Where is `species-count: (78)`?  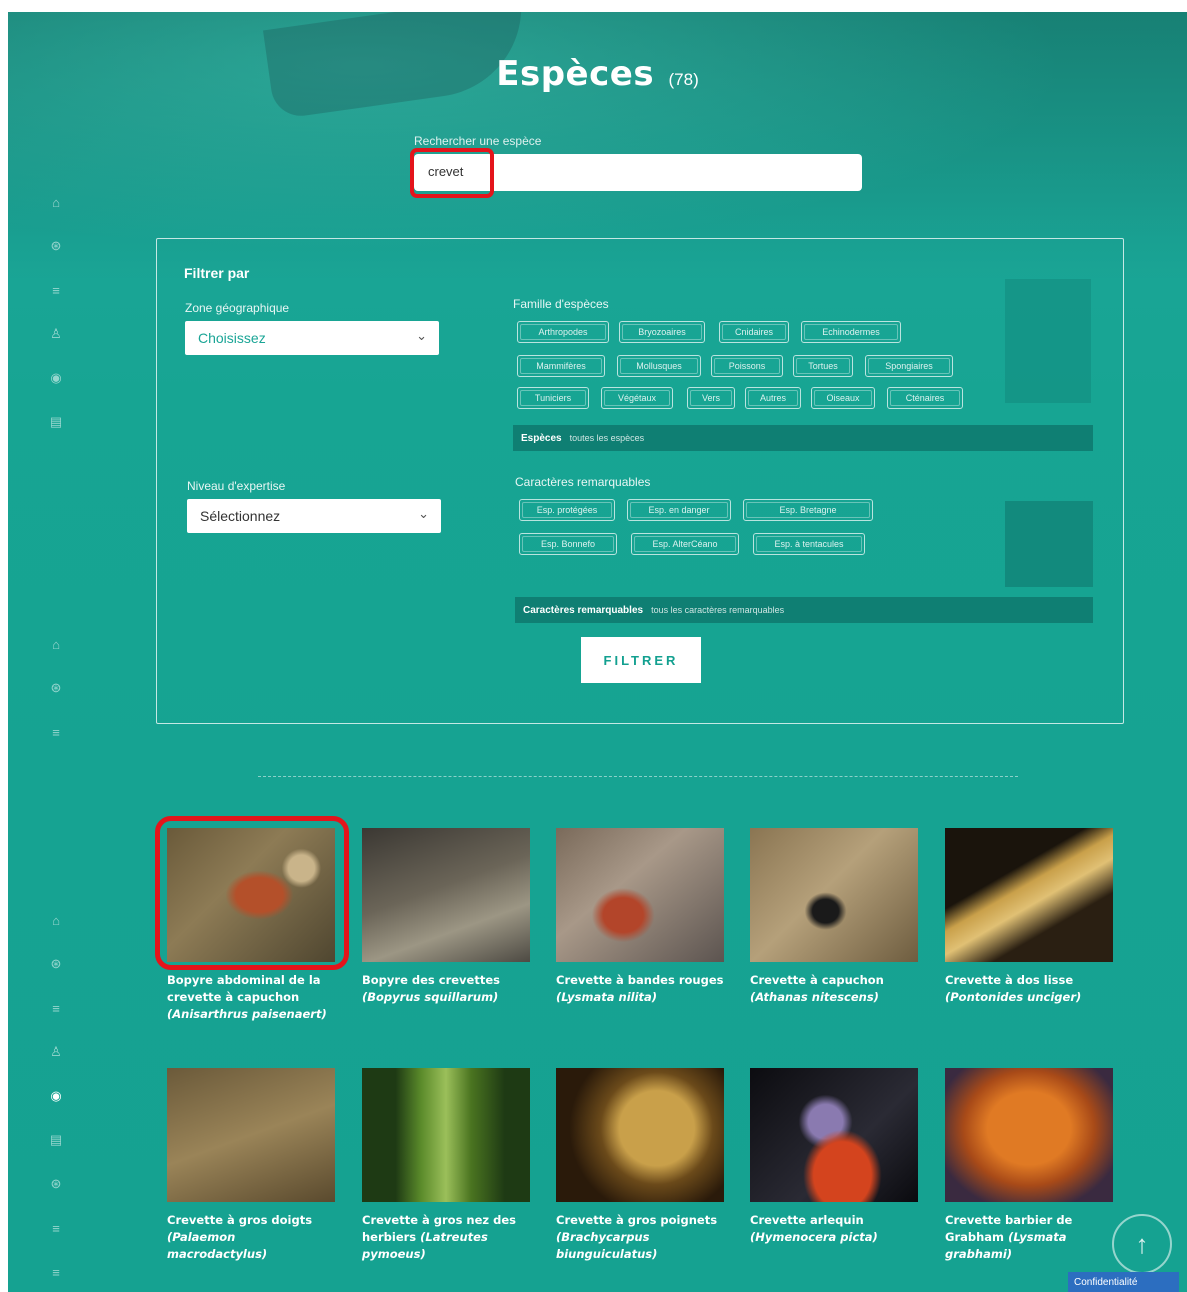 species-count: (78) is located at coordinates (683, 79).